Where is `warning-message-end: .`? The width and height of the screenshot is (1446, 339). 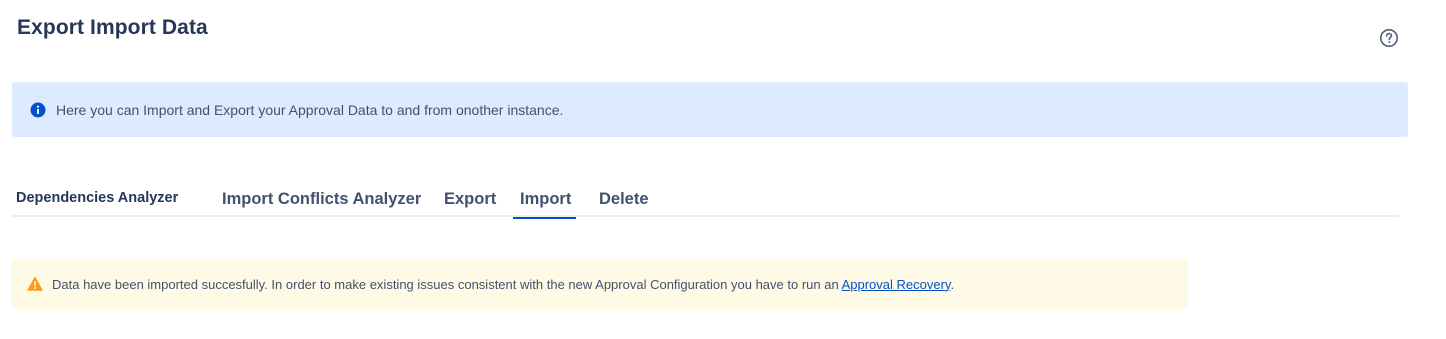
warning-message-end: . is located at coordinates (952, 284).